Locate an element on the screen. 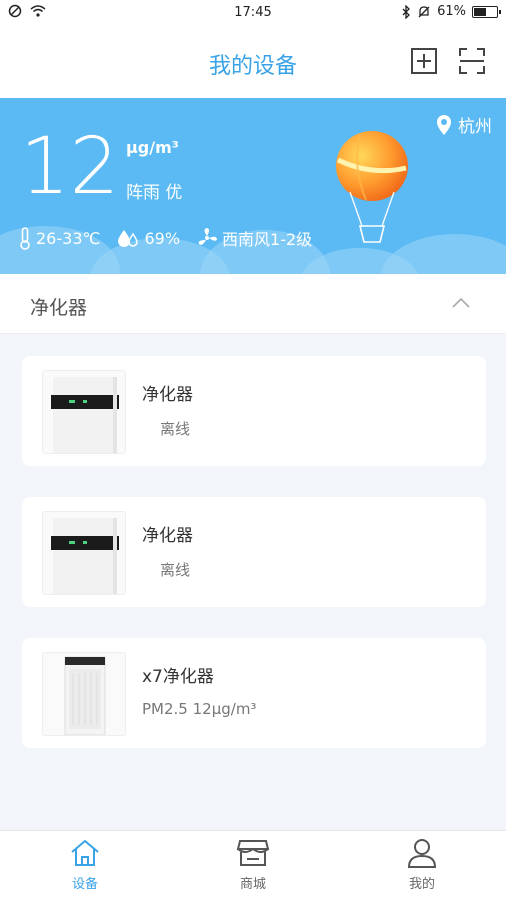  humidity-icon is located at coordinates (128, 238).